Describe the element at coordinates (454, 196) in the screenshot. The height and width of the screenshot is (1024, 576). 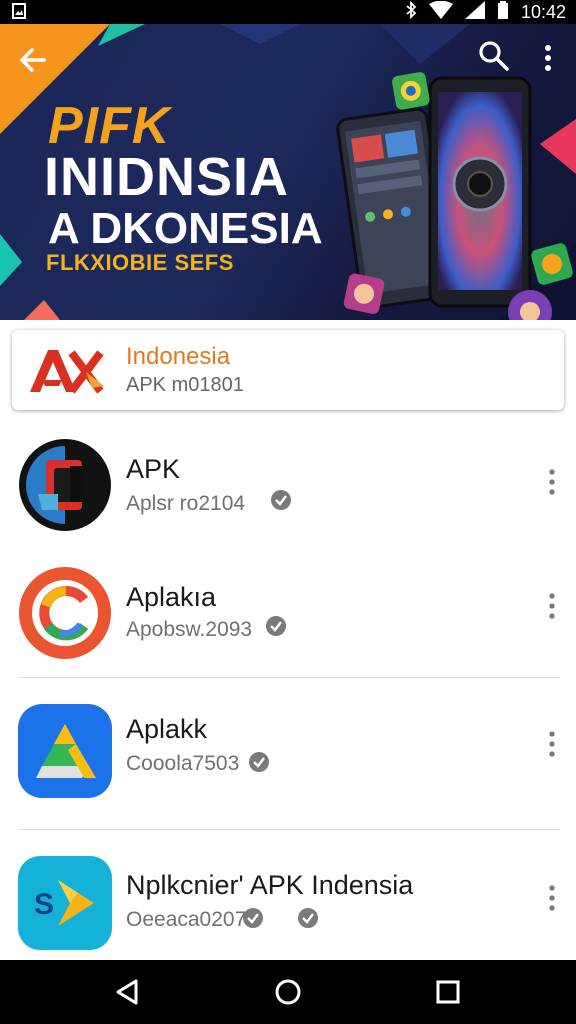
I see `smartphones-illustration` at that location.